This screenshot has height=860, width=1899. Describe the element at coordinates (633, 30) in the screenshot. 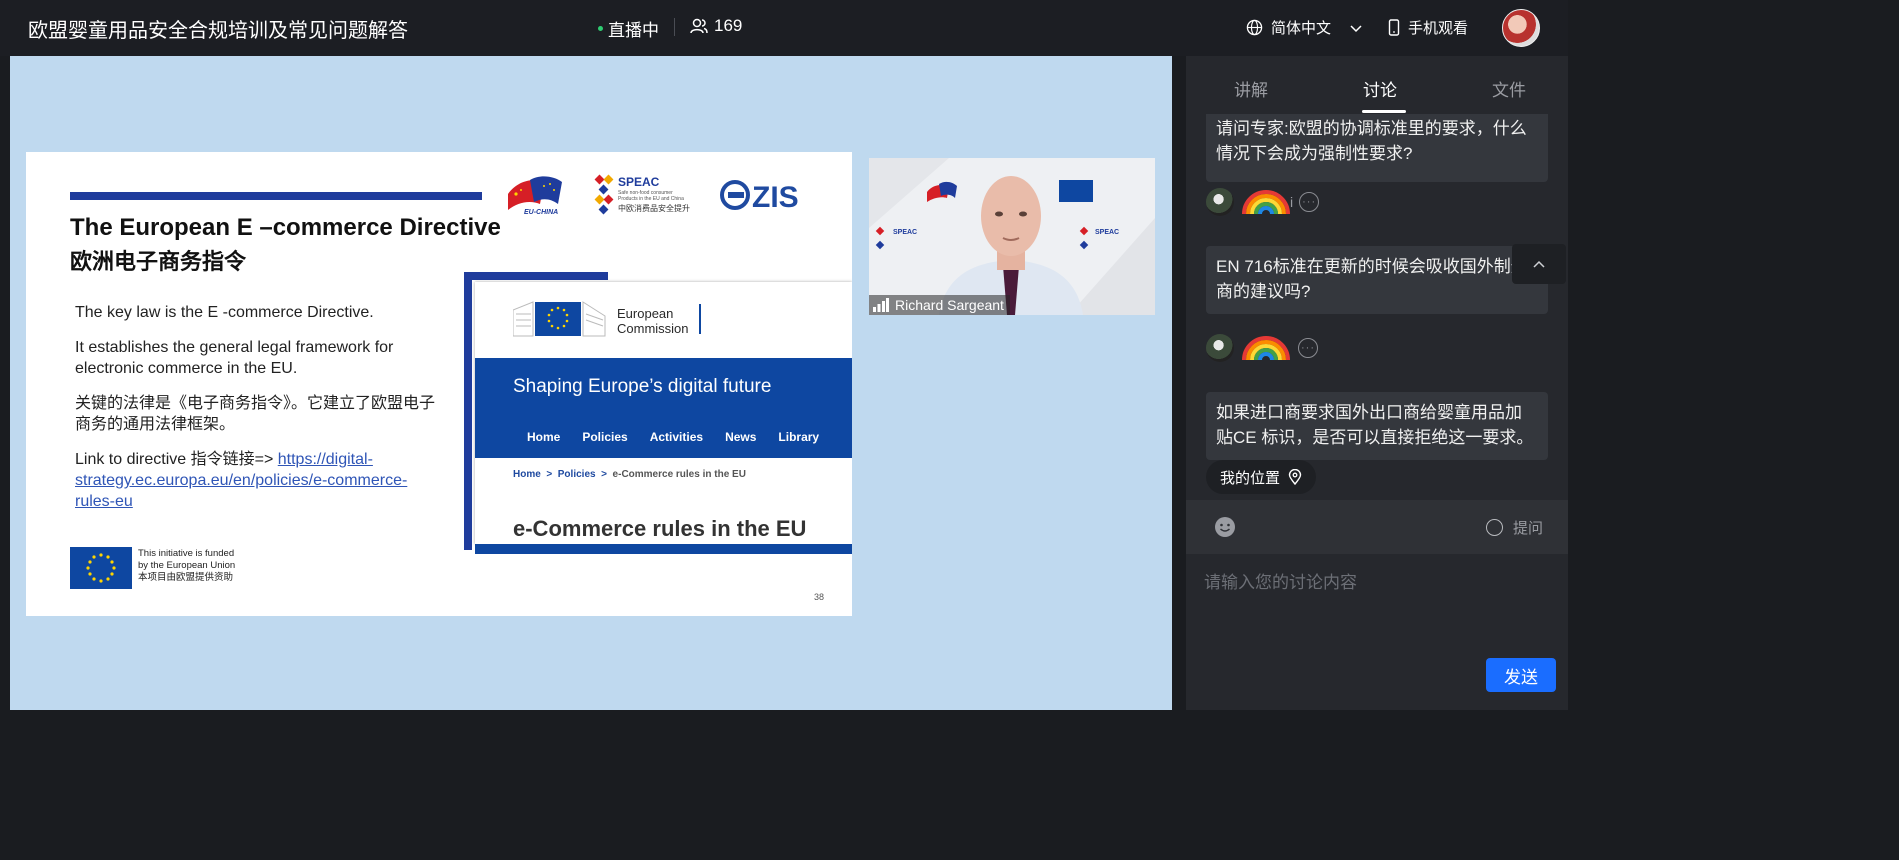

I see `live-label: 直播中` at that location.